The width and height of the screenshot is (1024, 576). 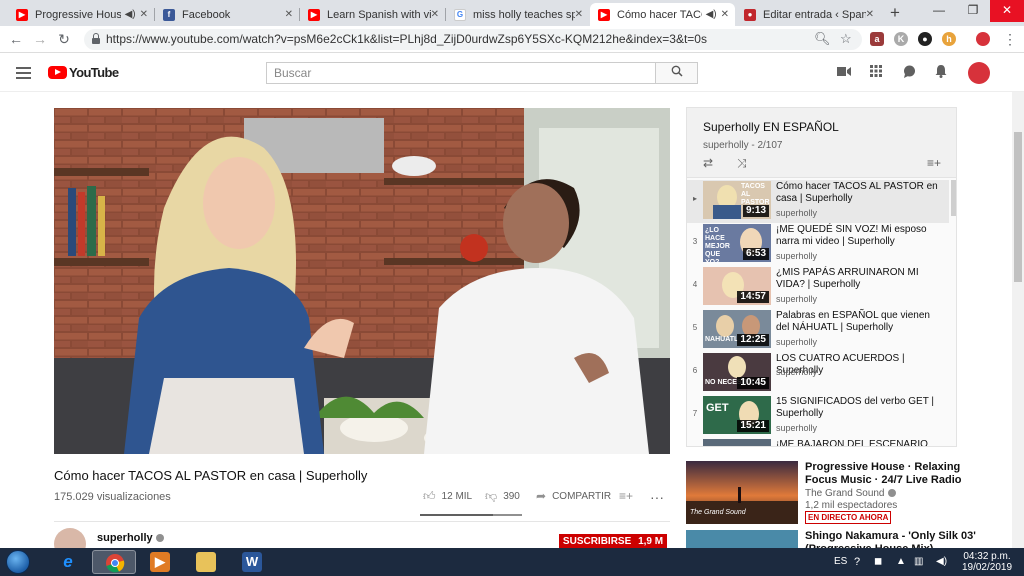 What do you see at coordinates (694, 198) in the screenshot?
I see `now-playing-icon: ▸` at bounding box center [694, 198].